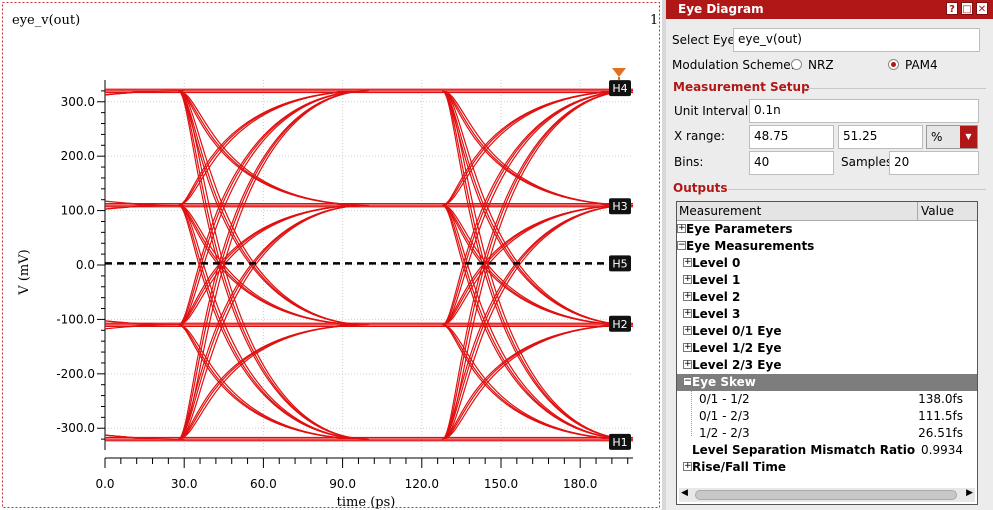 This screenshot has height=510, width=993. Describe the element at coordinates (827, 467) in the screenshot. I see `tree-row-rise-fall-time: + Rise/Fall Time` at that location.